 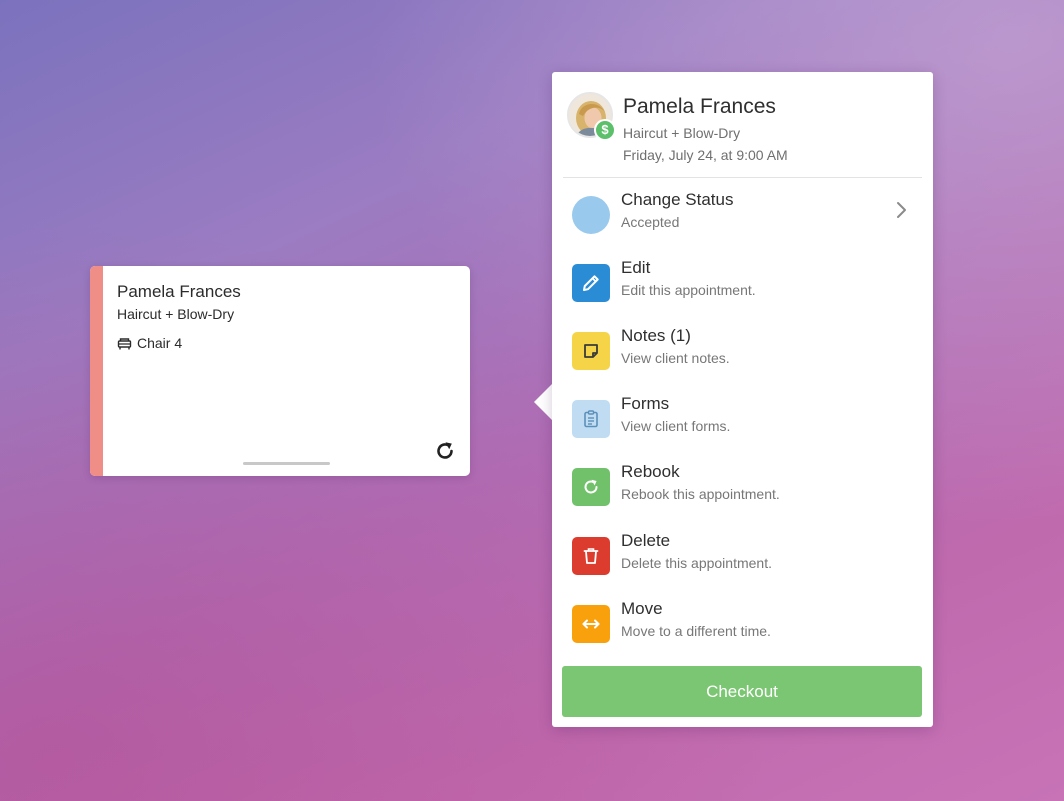 What do you see at coordinates (636, 267) in the screenshot?
I see `menu-item-title: Edit` at bounding box center [636, 267].